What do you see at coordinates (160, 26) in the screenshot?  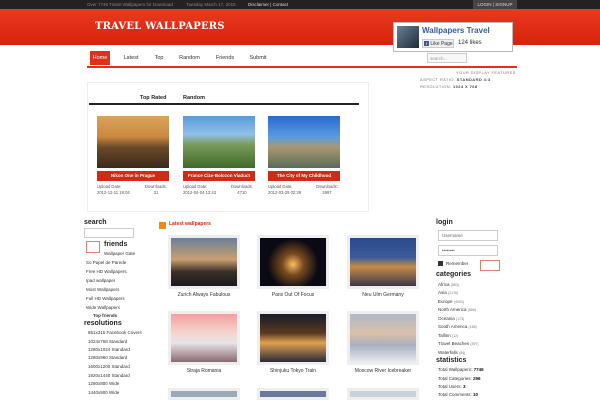 I see `site-logo: TRAVEL WALLPAPERS` at bounding box center [160, 26].